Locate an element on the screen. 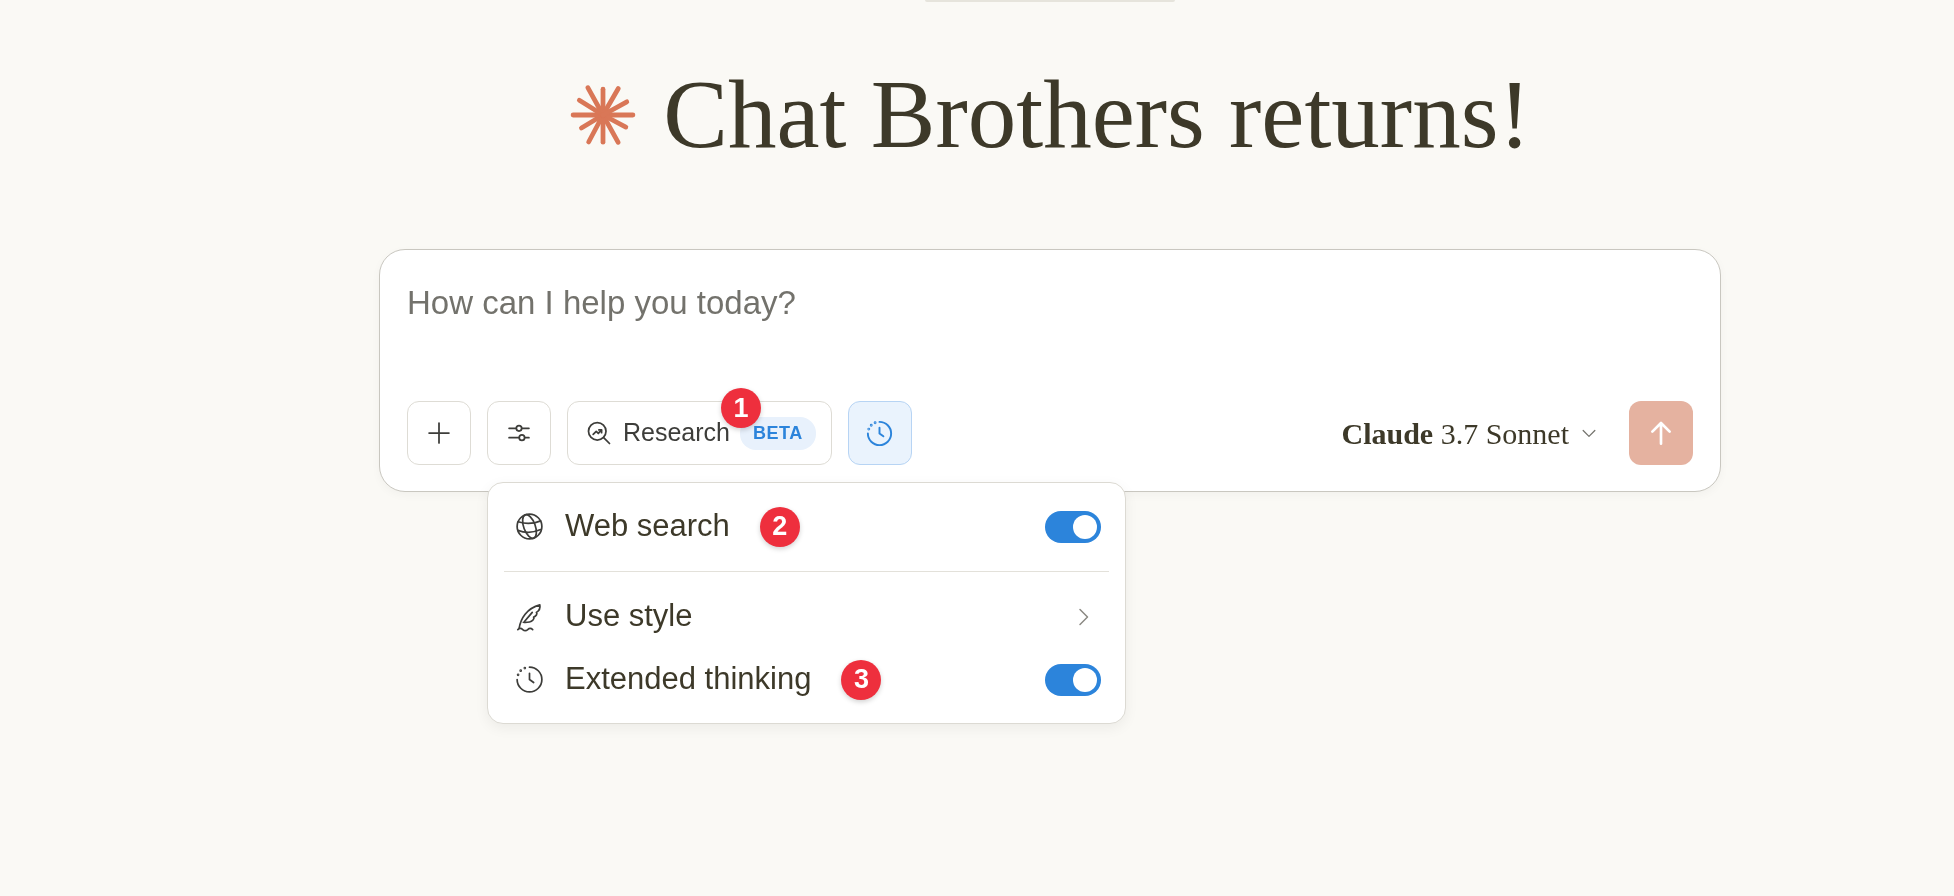 The width and height of the screenshot is (1954, 896). clock-icon is located at coordinates (529, 679).